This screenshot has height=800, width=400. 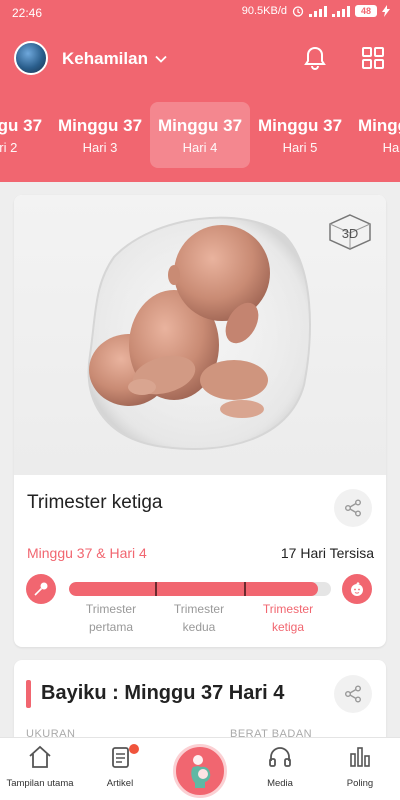 I want to click on nav-home: Tampilan utama, so click(x=40, y=766).